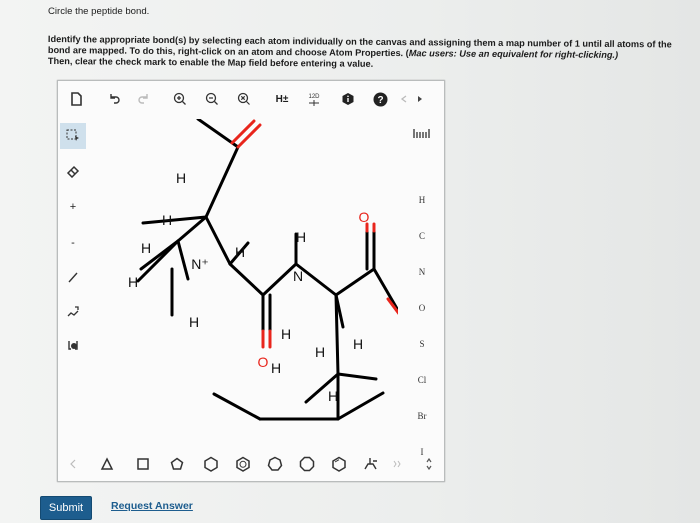 This screenshot has height=523, width=700. Describe the element at coordinates (422, 134) in the screenshot. I see `periodic-table-icon` at that location.